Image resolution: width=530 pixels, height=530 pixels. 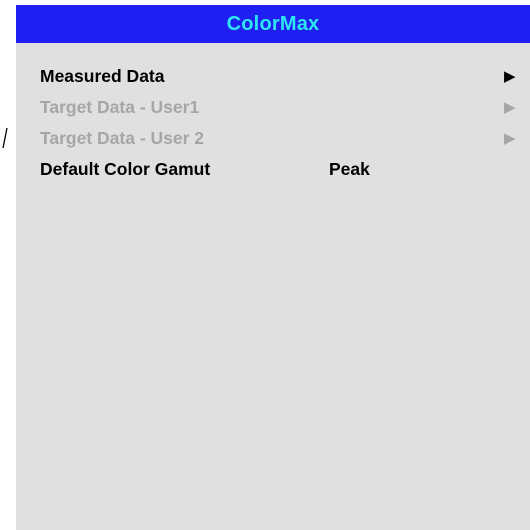 I want to click on menu-item-measured-data: Measured Data ▶, so click(x=273, y=76).